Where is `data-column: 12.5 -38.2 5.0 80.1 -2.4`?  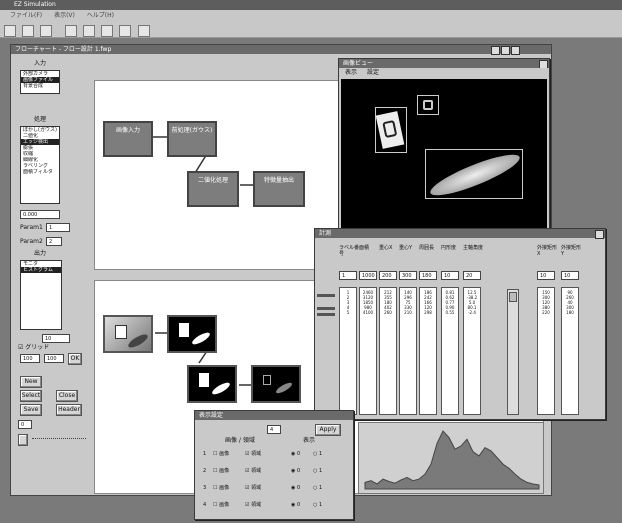 data-column: 12.5 -38.2 5.0 80.1 -2.4 is located at coordinates (472, 351).